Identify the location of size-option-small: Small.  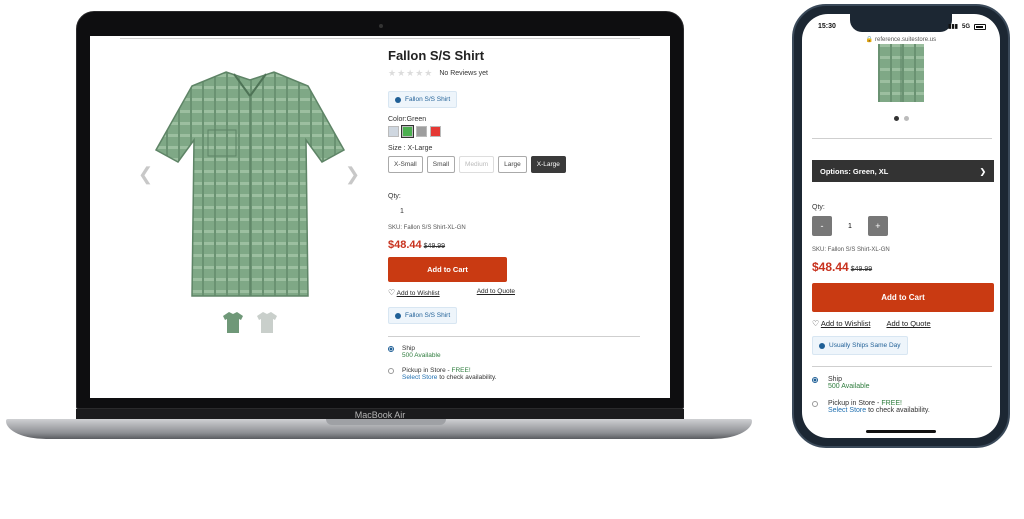
(441, 164).